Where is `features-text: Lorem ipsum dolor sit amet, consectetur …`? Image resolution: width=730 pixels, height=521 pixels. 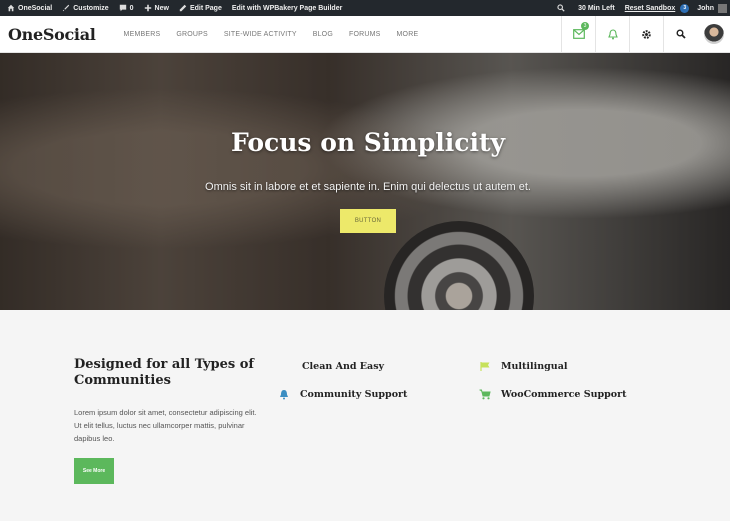
features-text: Lorem ipsum dolor sit amet, consectetur … is located at coordinates (165, 425).